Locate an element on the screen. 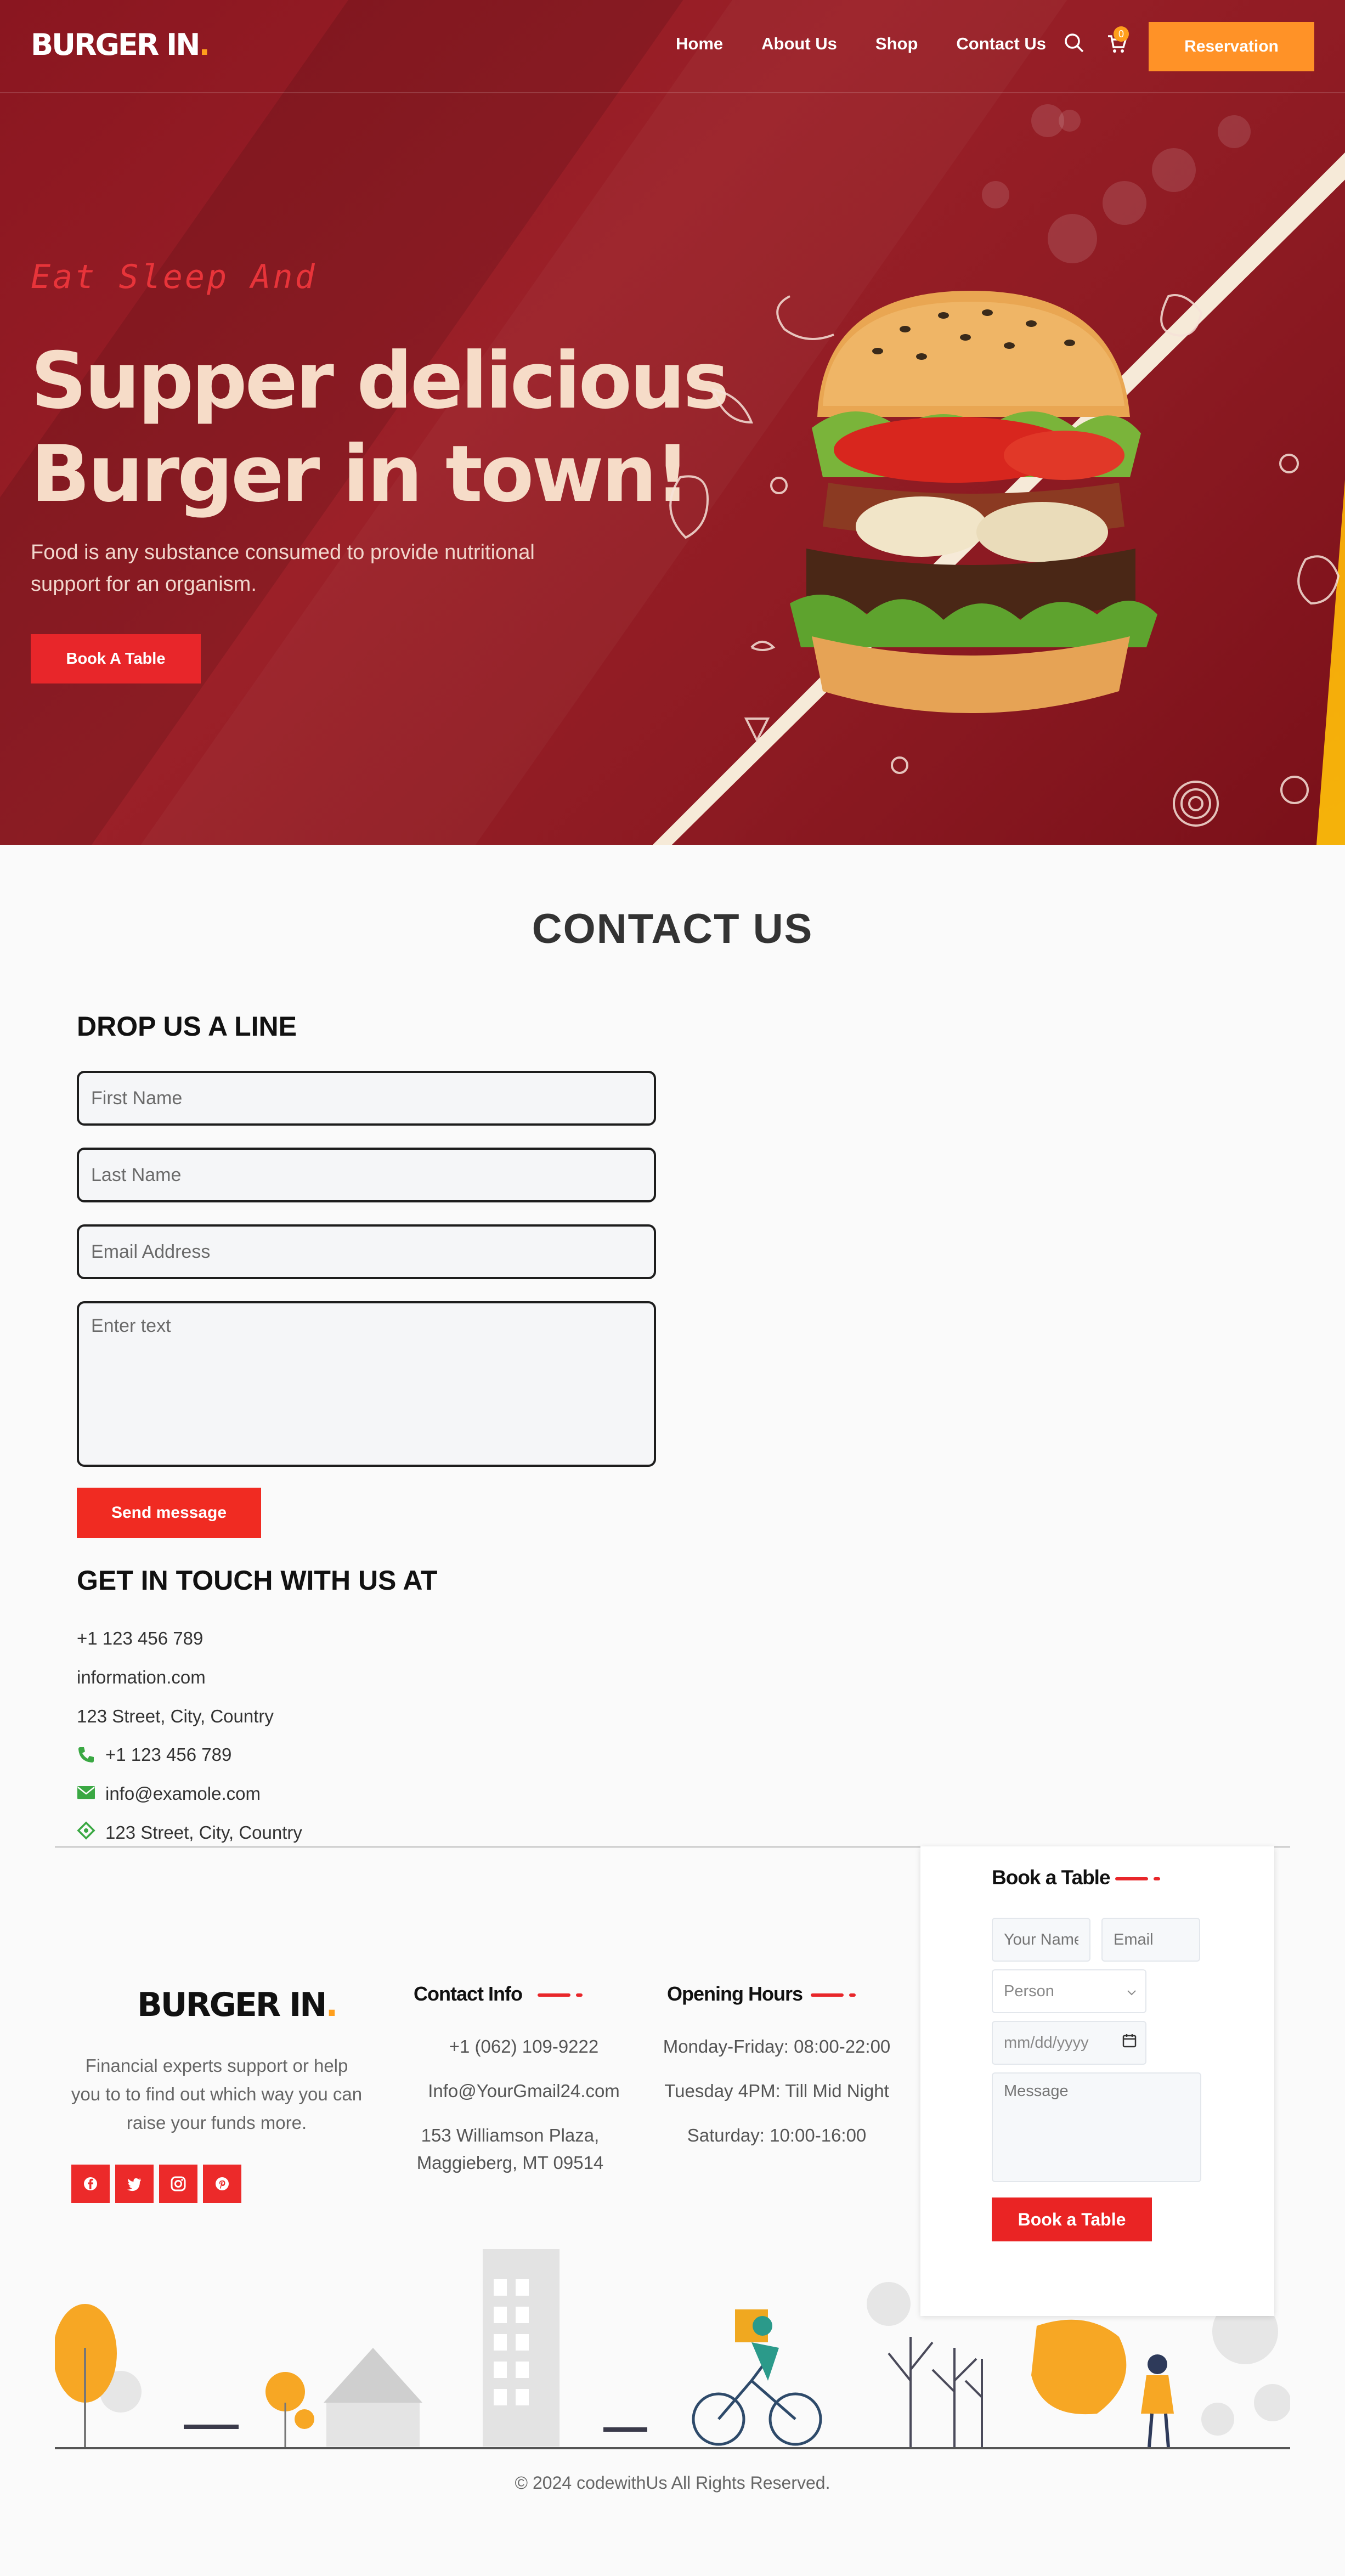 The height and width of the screenshot is (2576, 1345). contact-info-deco-dot is located at coordinates (579, 1995).